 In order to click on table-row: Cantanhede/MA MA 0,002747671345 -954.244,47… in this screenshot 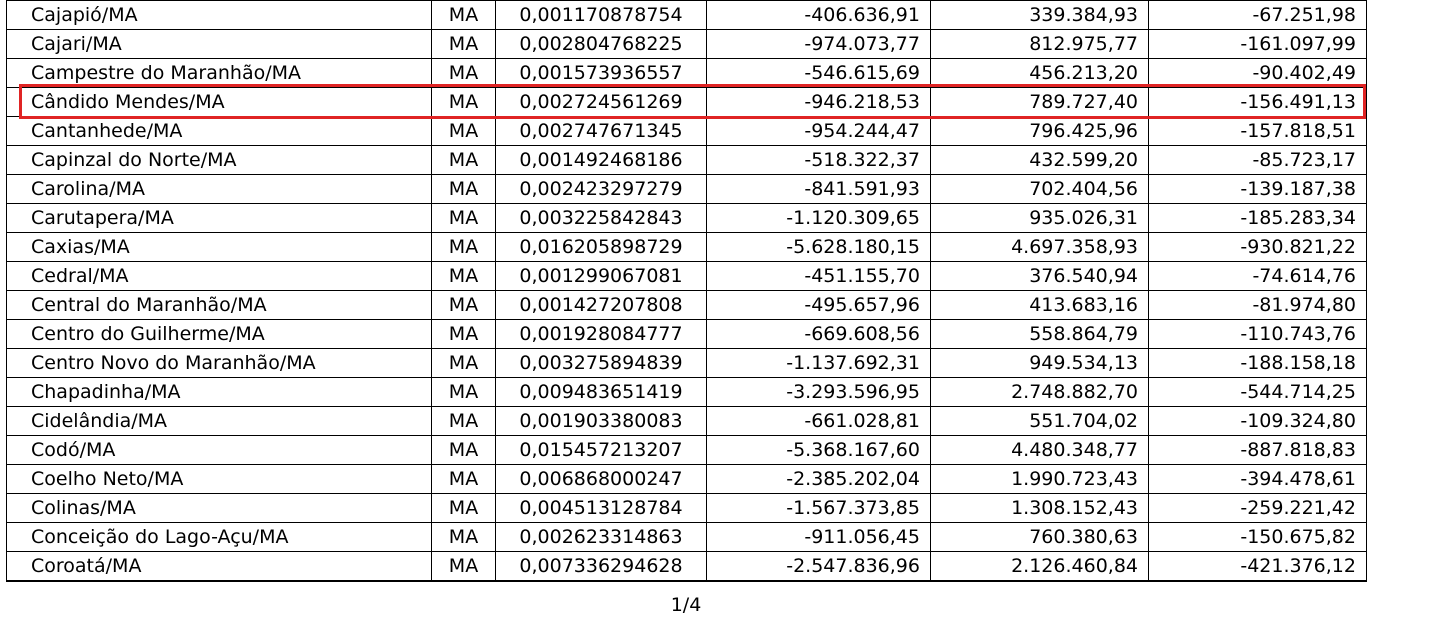, I will do `click(686, 131)`.